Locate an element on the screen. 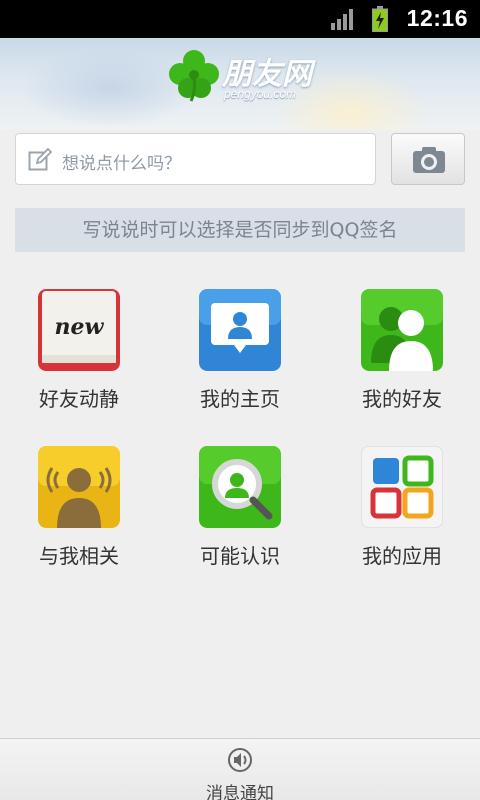 The width and height of the screenshot is (480, 800). my-apps-tile: 我的应用 is located at coordinates (402, 516).